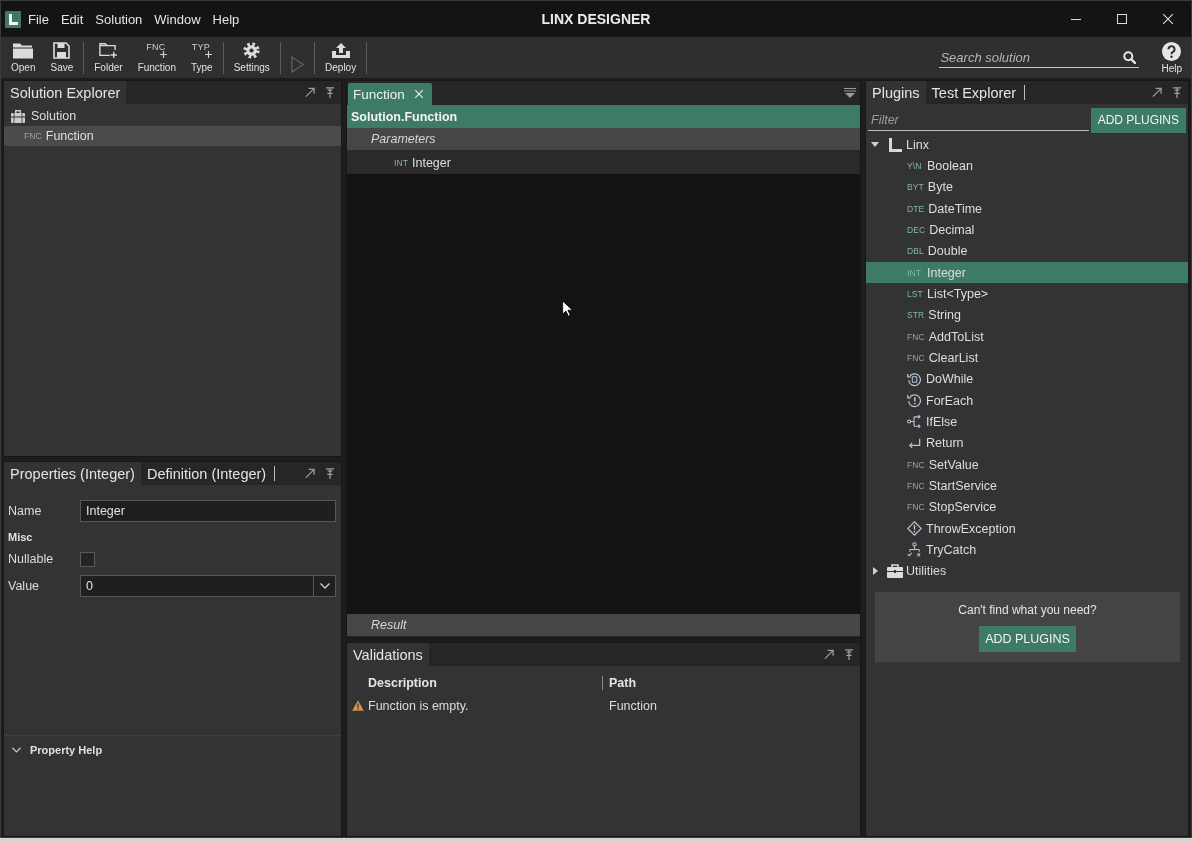 The image size is (1192, 842). I want to click on window-title: LINX DESIGNER, so click(596, 19).